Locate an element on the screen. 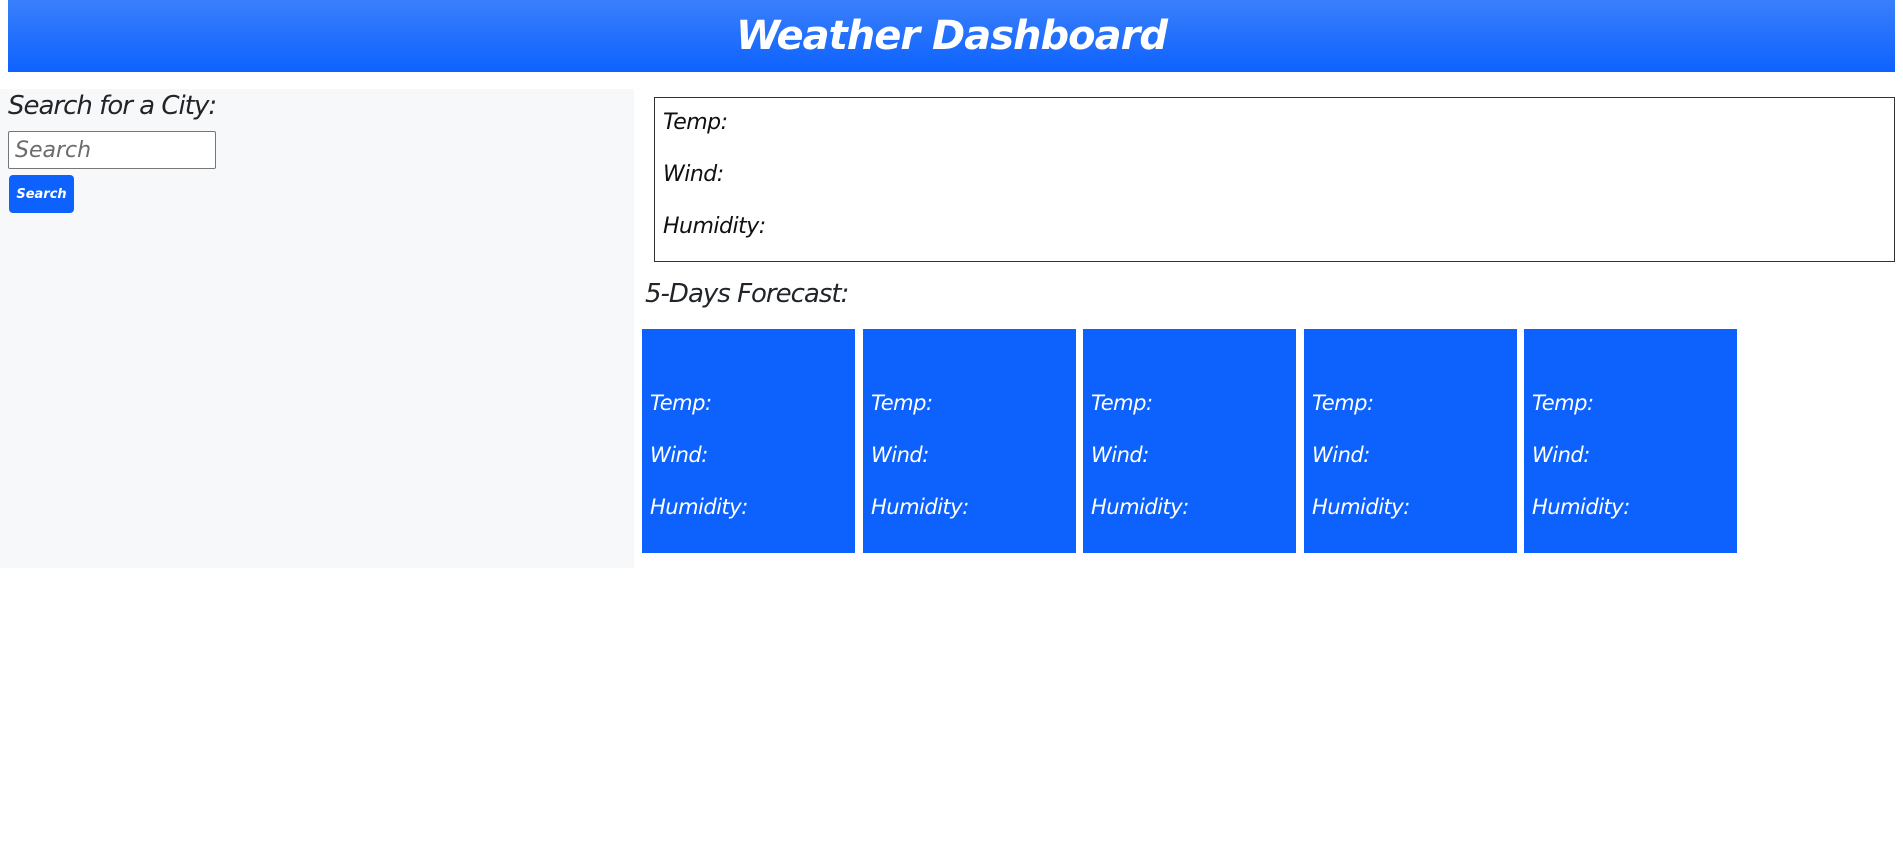  city-search-input is located at coordinates (112, 150).